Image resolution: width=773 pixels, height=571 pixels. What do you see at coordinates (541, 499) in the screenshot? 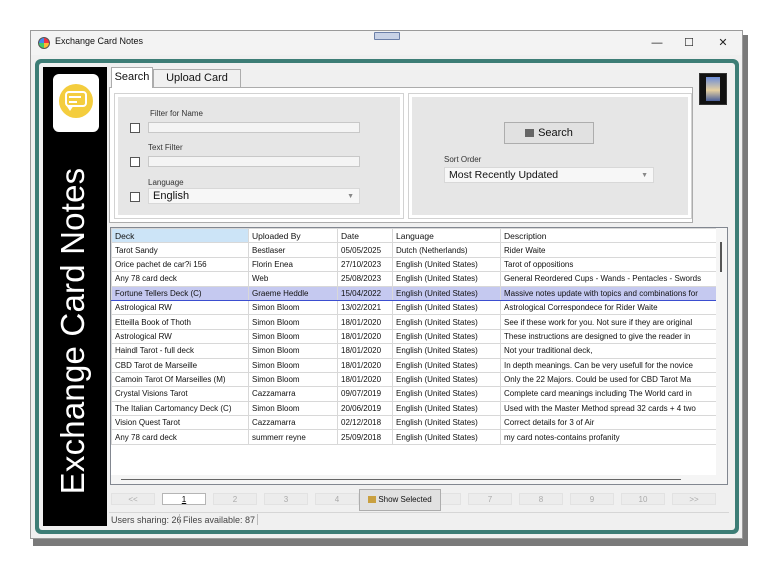
I see `pager-page-button: 8` at bounding box center [541, 499].